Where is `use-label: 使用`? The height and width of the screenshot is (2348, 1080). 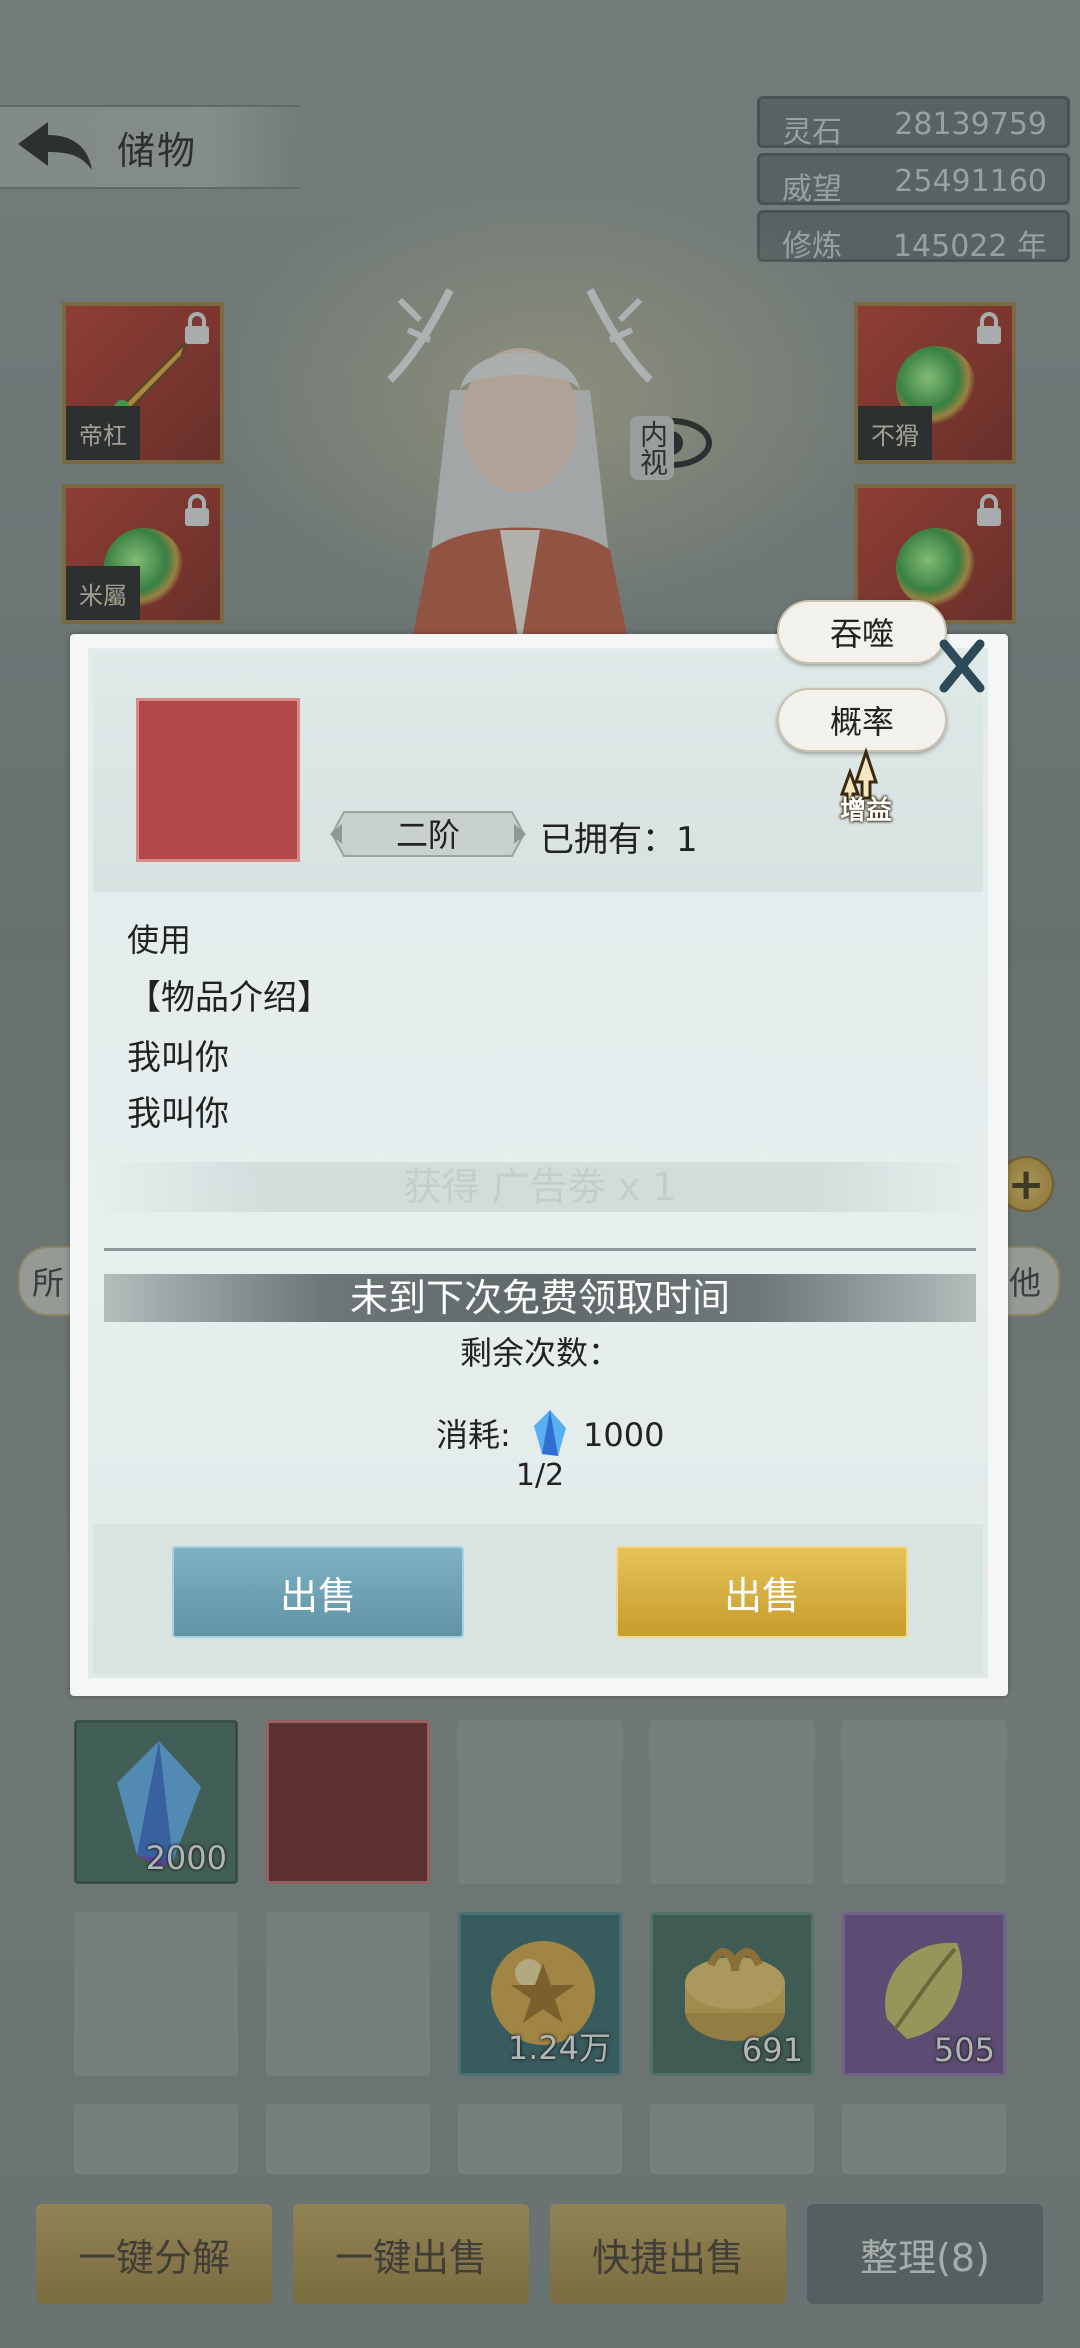
use-label: 使用 is located at coordinates (159, 938).